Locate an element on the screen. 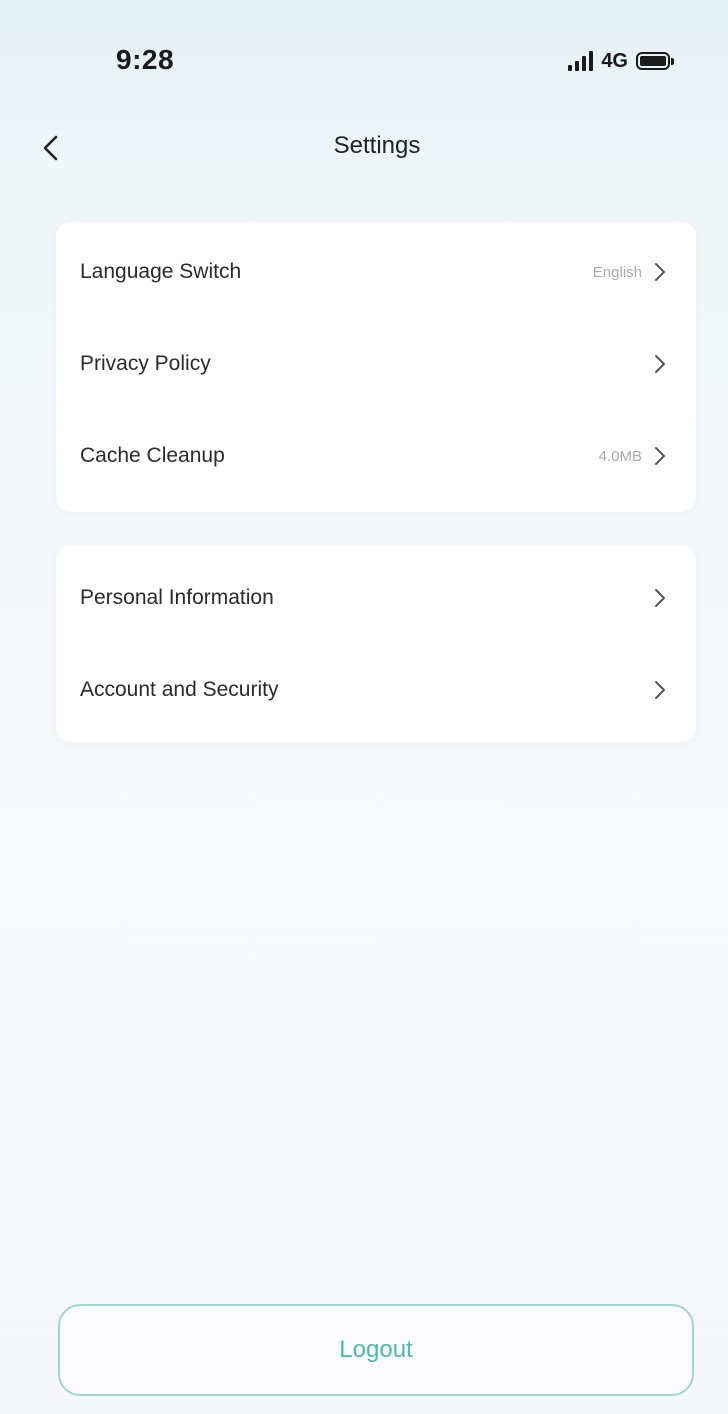 The width and height of the screenshot is (728, 1414). logout-button: Logout is located at coordinates (376, 1350).